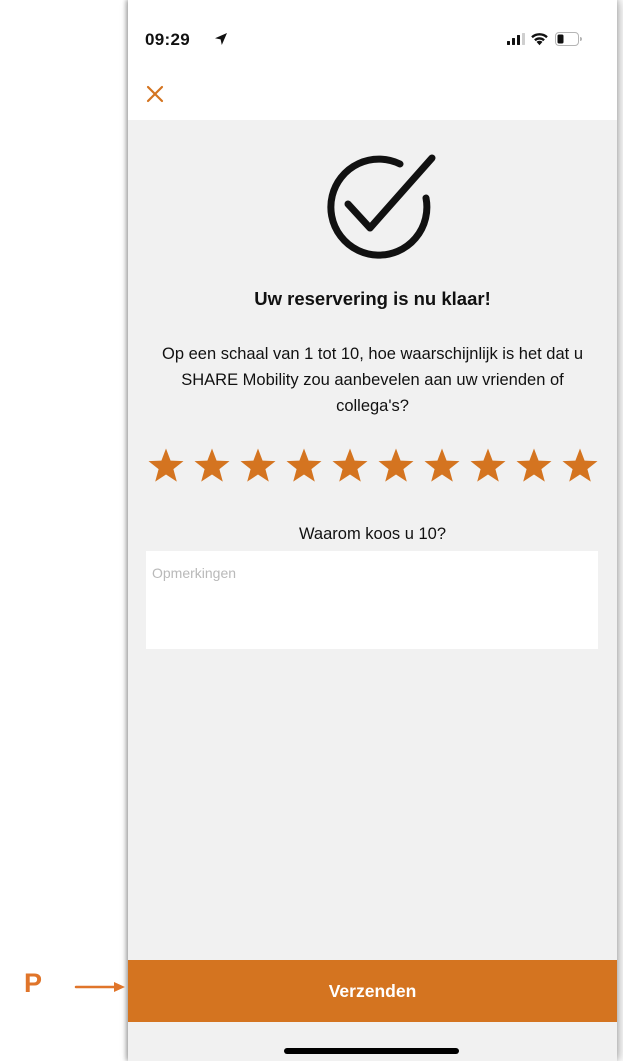  What do you see at coordinates (99, 987) in the screenshot?
I see `annotation-arrow-icon` at bounding box center [99, 987].